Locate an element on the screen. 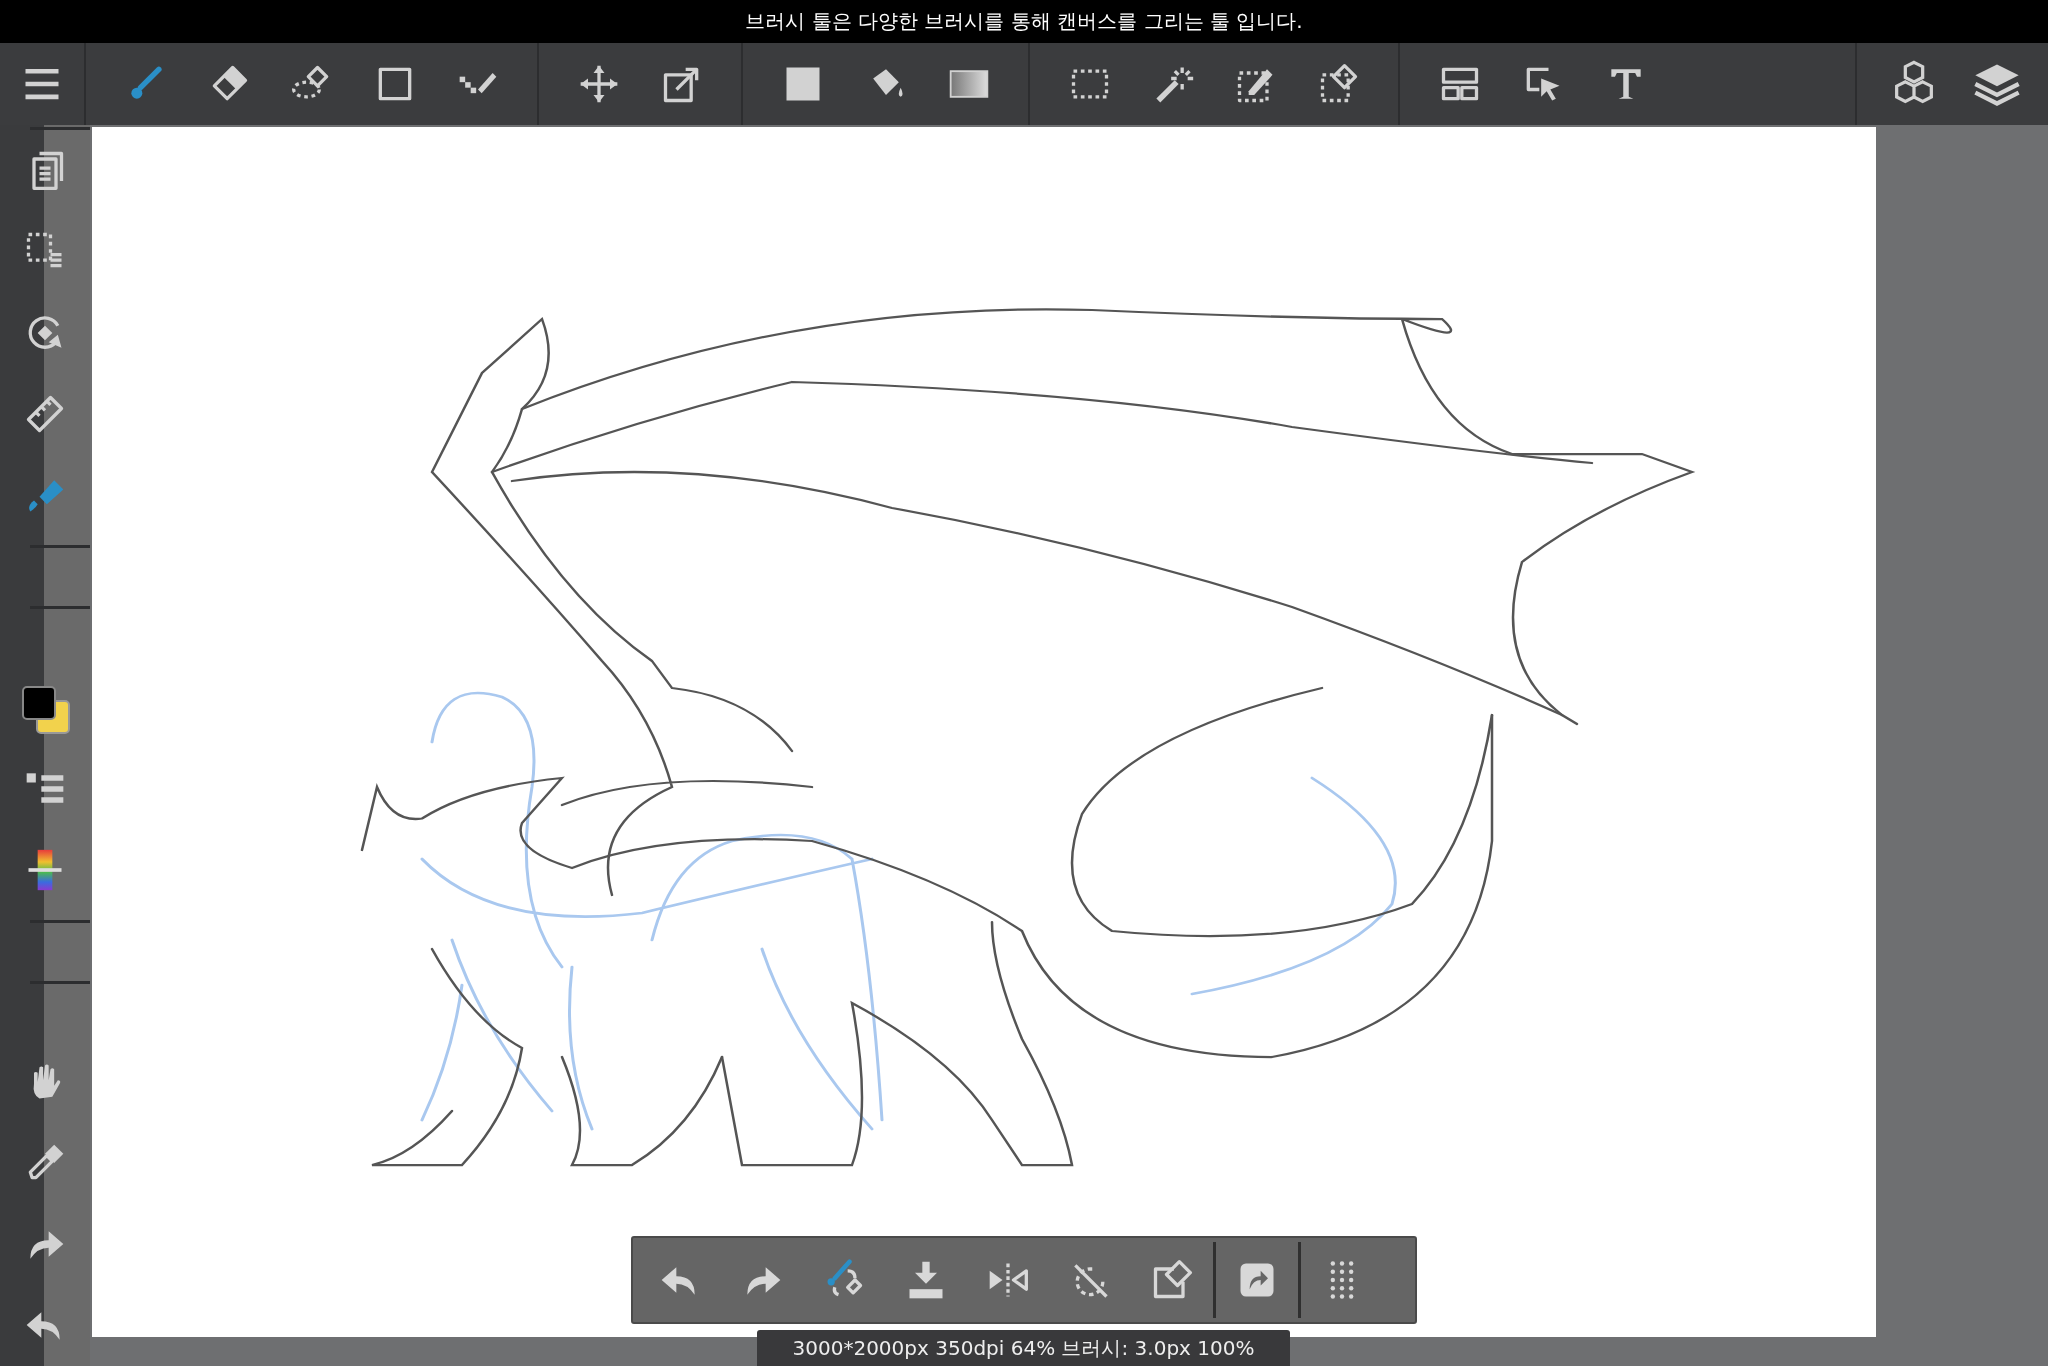 This screenshot has height=1366, width=2048. canvas-info-text: 3000*2000px 350dpi 64% 브러시: 3.0px 100% is located at coordinates (1023, 1348).